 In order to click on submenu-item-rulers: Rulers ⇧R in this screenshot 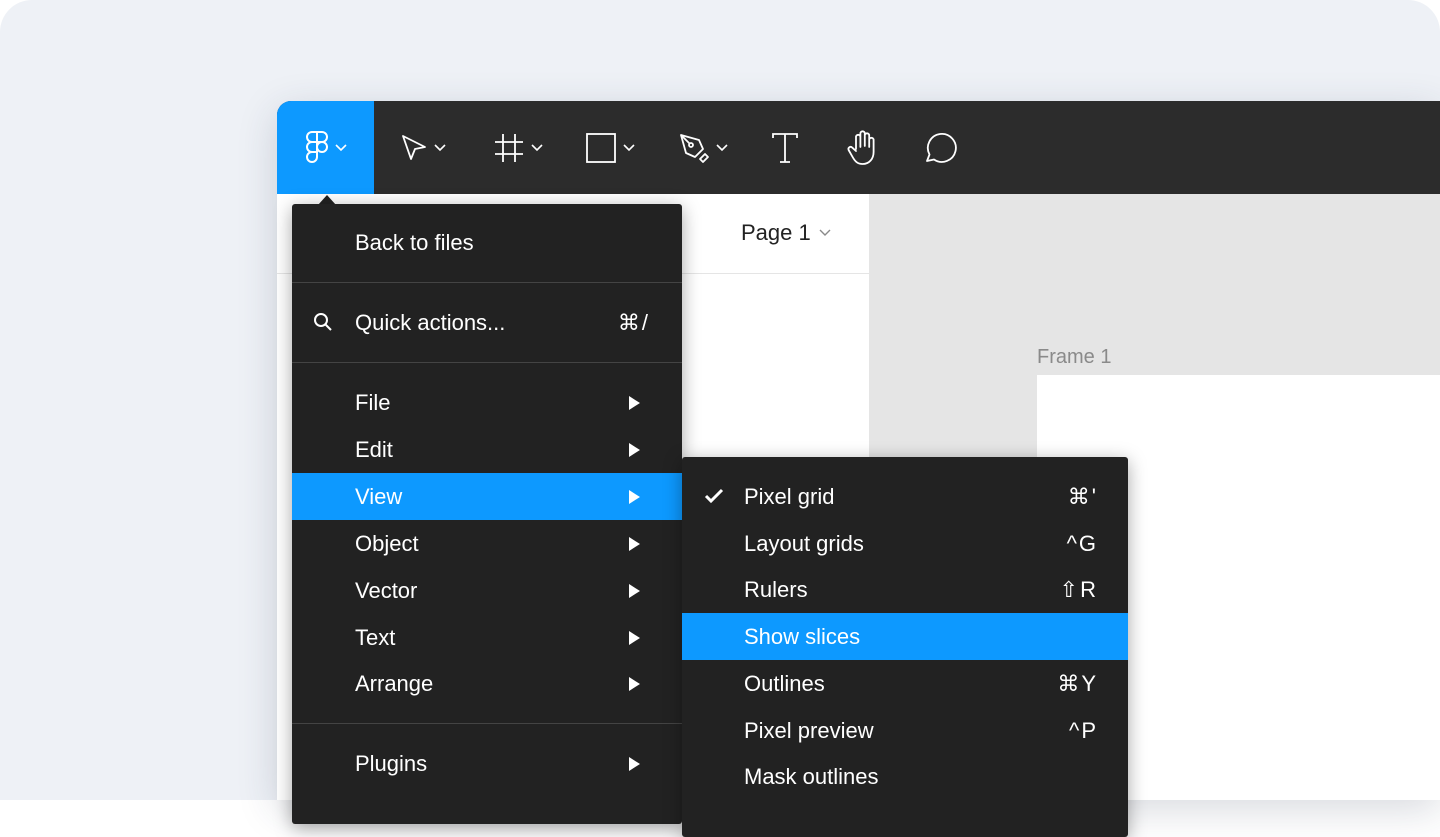, I will do `click(905, 589)`.